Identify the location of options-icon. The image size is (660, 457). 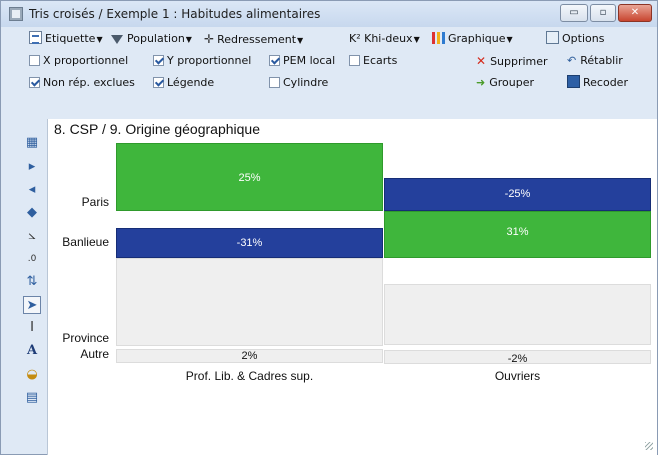
(552, 37).